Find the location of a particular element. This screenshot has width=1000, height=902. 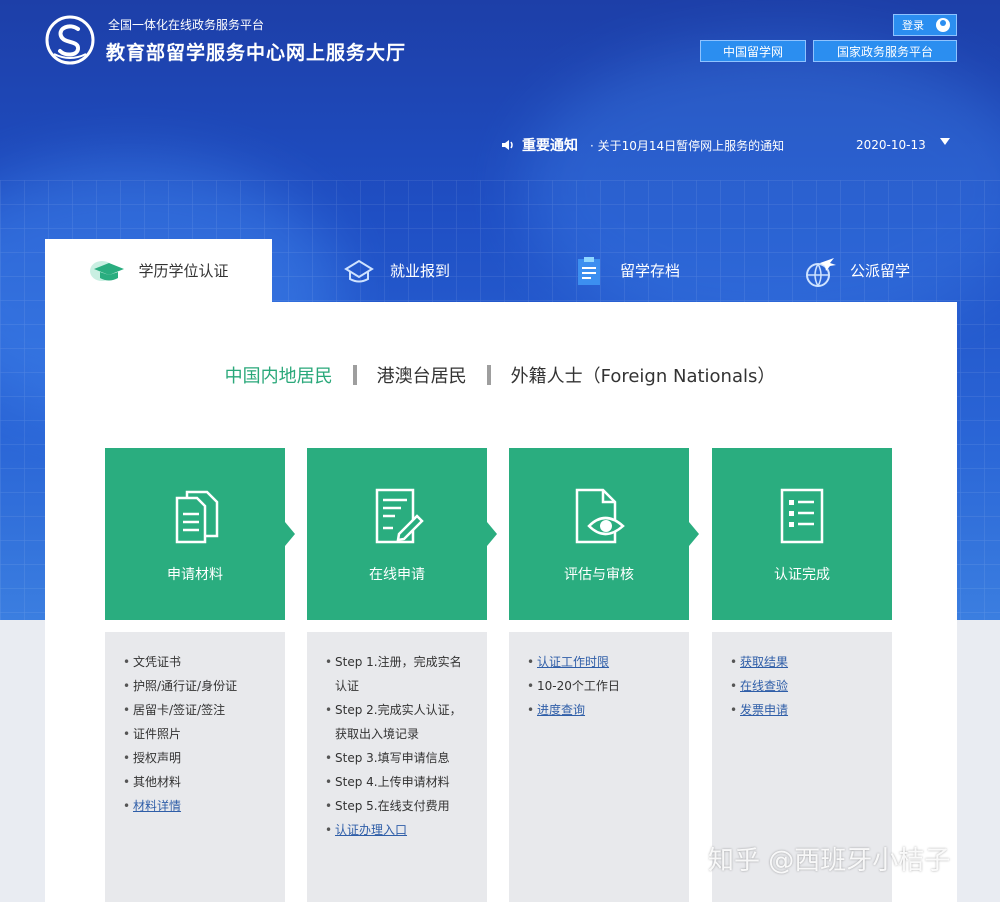

tab-label: 就业报到 is located at coordinates (419, 271).